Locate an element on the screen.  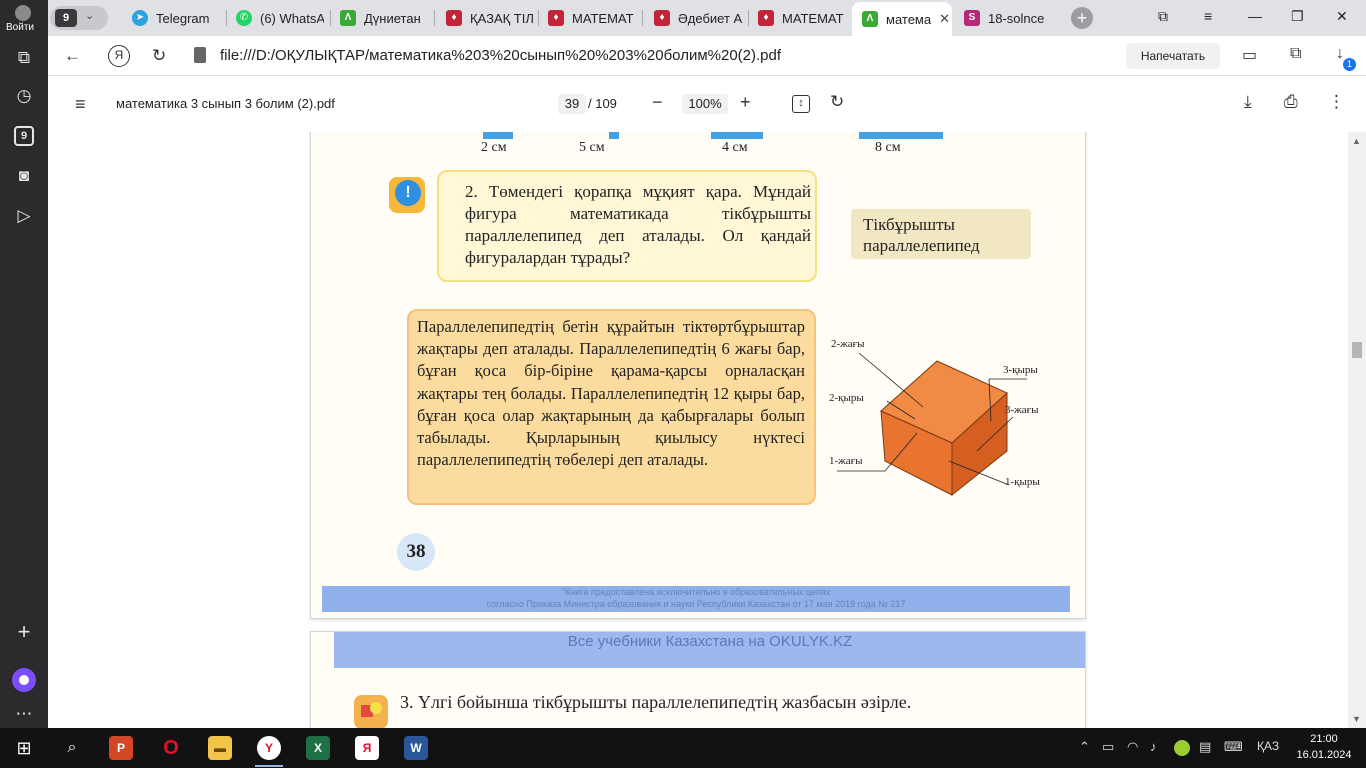
dimension-label: 5 см is located at coordinates (592, 147).